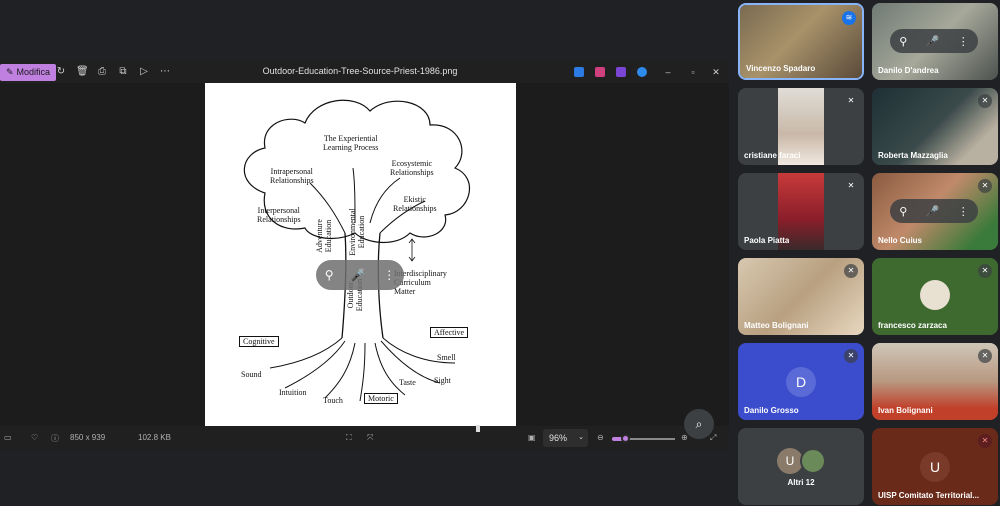  Describe the element at coordinates (600, 437) in the screenshot. I see `zoom-out-icon: ⊖` at that location.